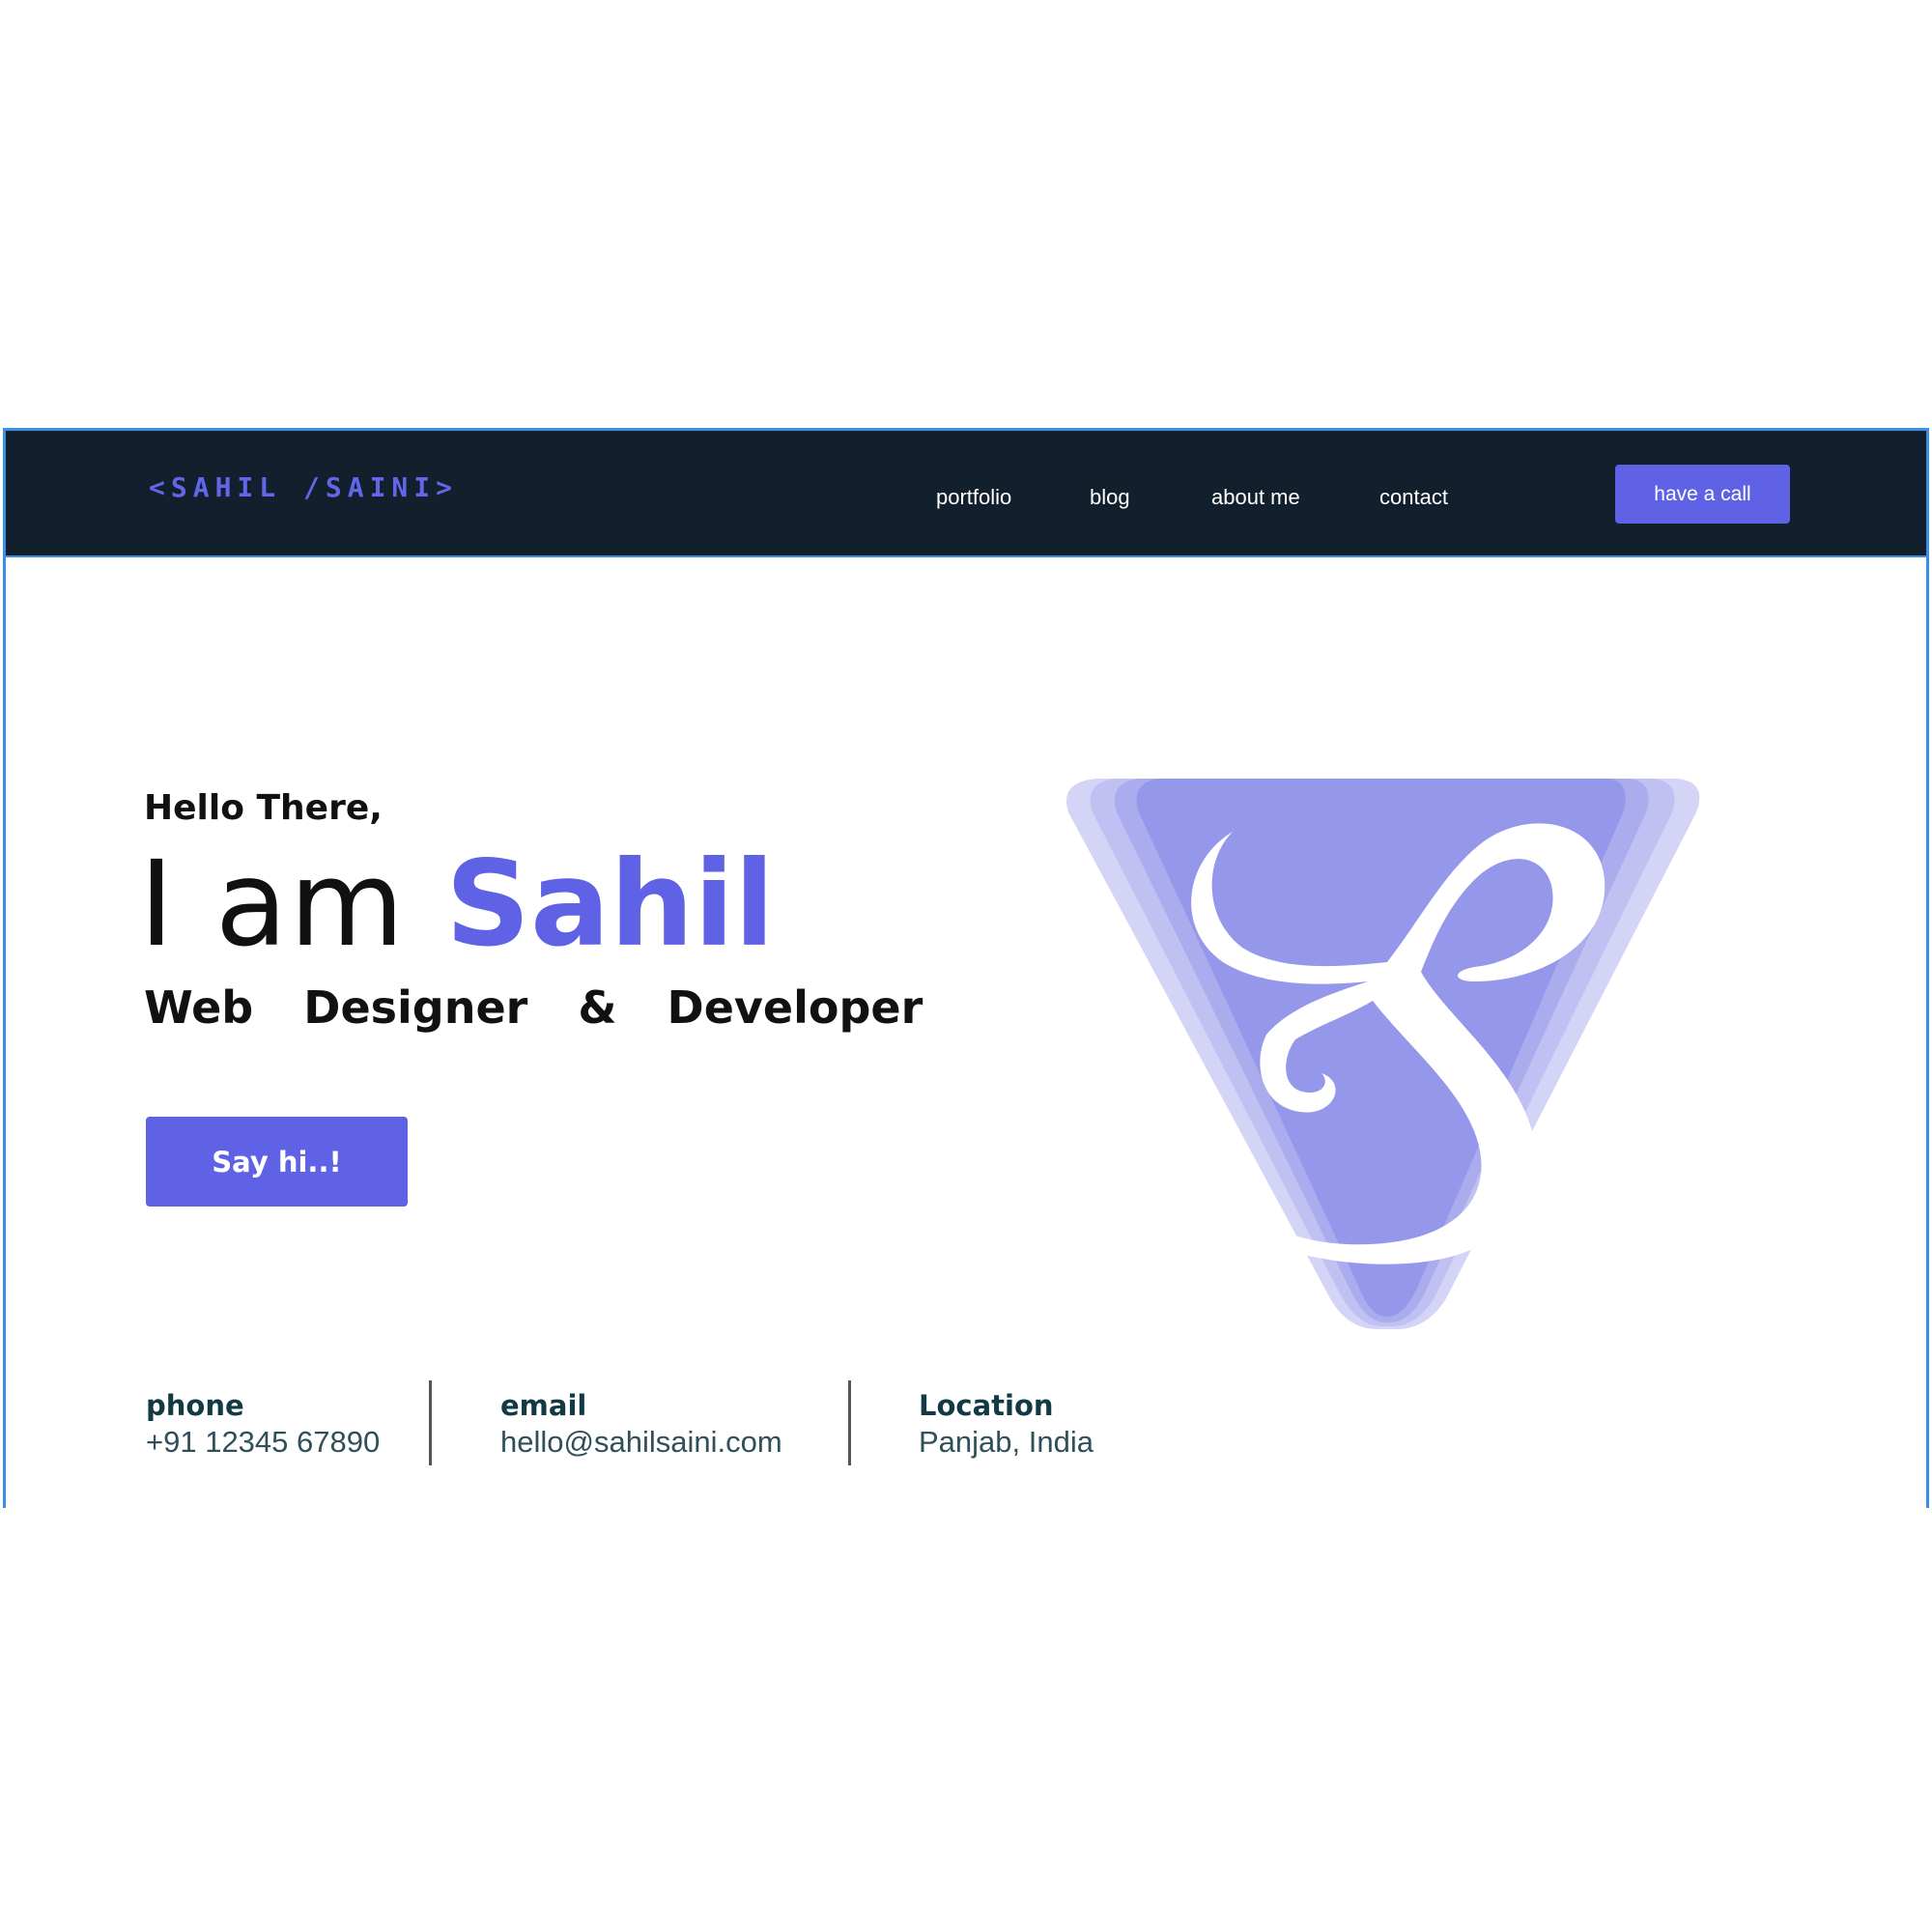 The width and height of the screenshot is (1932, 1932). I want to click on hero-greeting: Hello There,, so click(263, 808).